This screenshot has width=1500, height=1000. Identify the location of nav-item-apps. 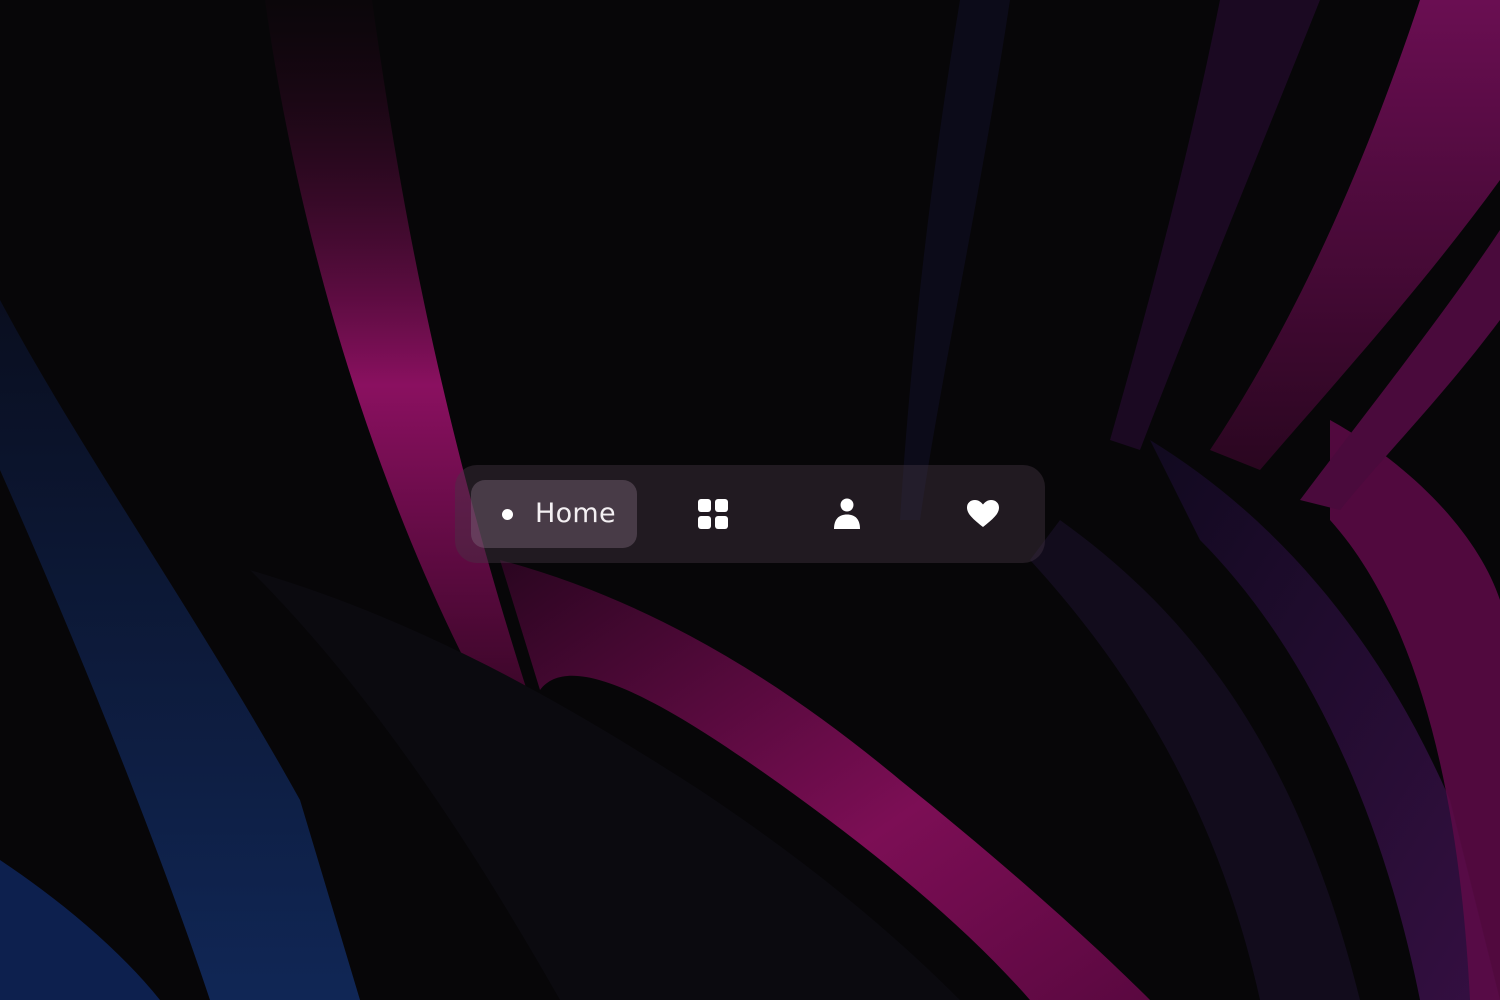
(713, 514).